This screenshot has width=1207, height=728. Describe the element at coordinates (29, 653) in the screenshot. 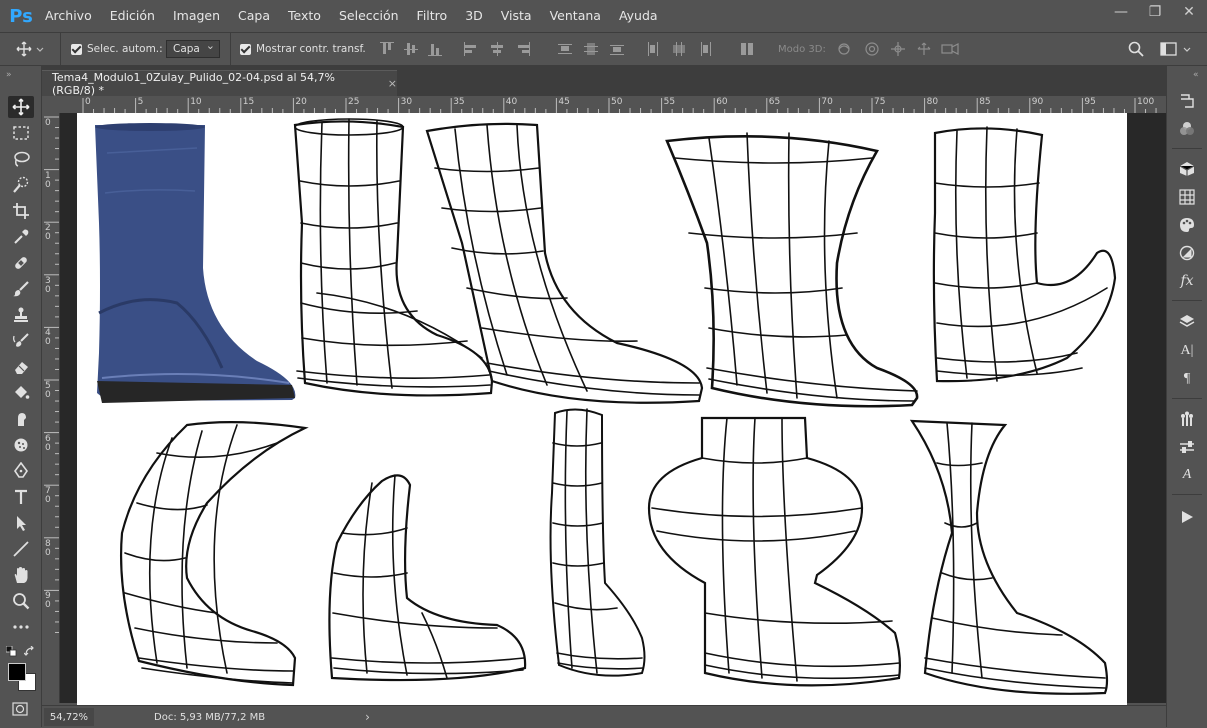

I see `swap-colors-icon` at that location.